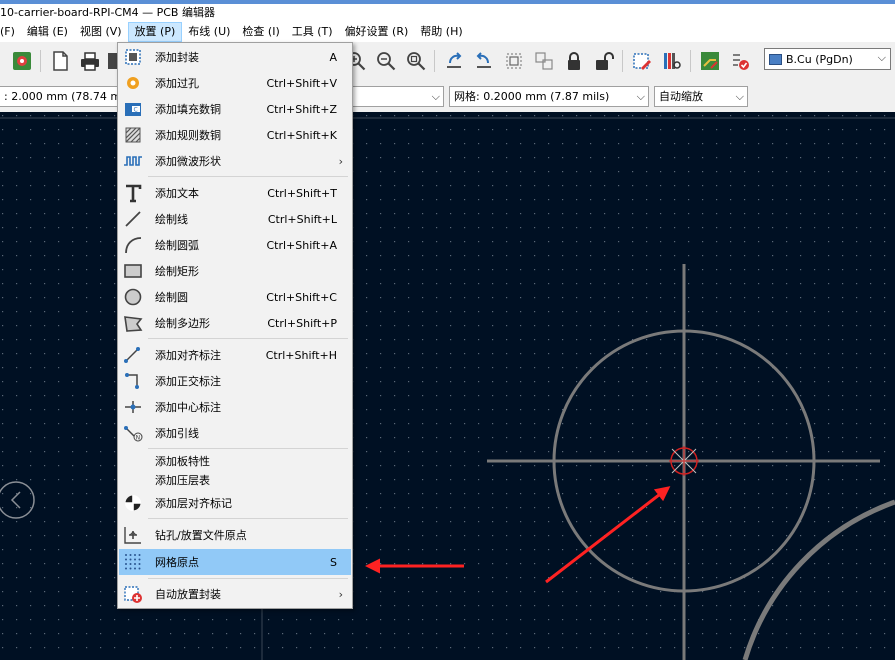  I want to click on print-icon, so click(90, 61).